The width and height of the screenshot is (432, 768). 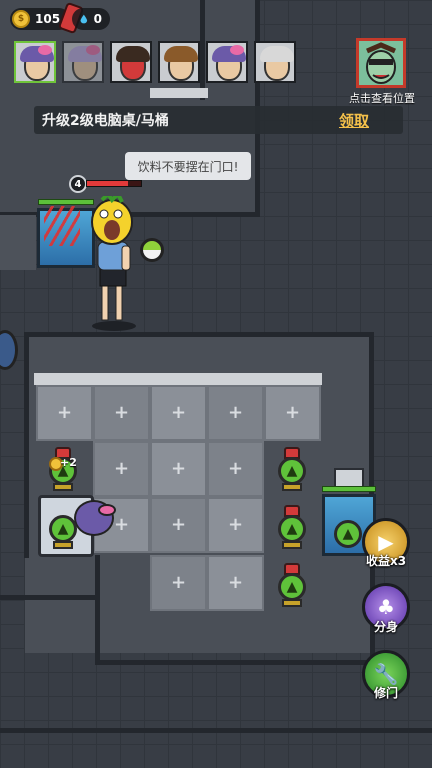 What do you see at coordinates (386, 561) in the screenshot?
I see `income-x3-label: 收益x3` at bounding box center [386, 561].